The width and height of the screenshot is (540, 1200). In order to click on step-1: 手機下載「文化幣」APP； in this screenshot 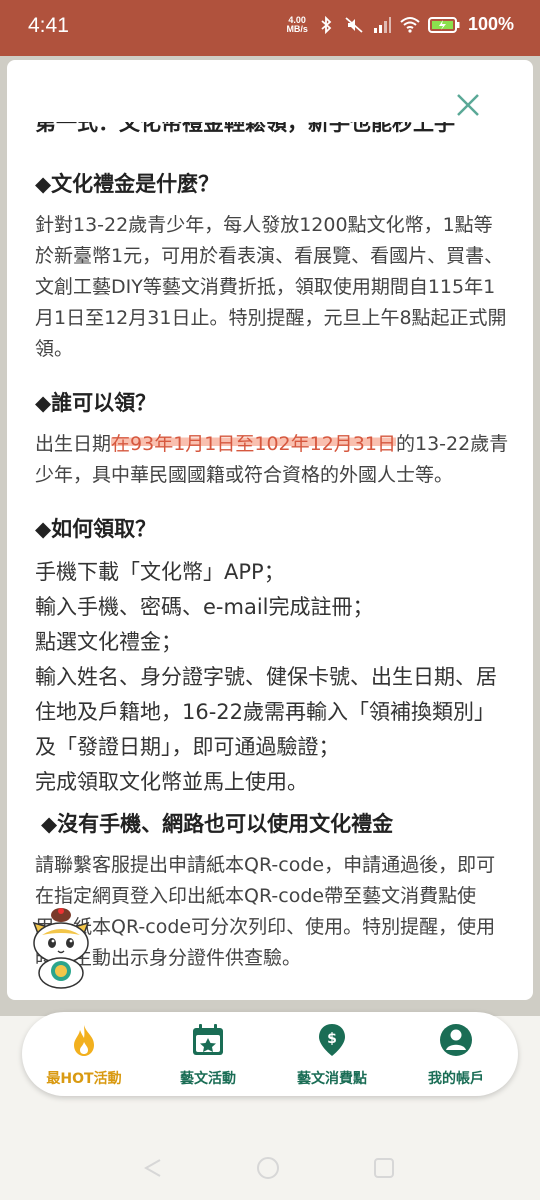, I will do `click(160, 572)`.